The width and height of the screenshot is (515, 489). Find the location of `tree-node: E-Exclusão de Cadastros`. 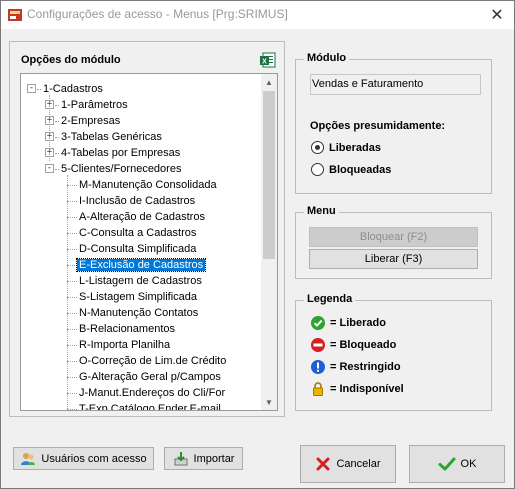

tree-node: E-Exclusão de Cadastros is located at coordinates (141, 265).